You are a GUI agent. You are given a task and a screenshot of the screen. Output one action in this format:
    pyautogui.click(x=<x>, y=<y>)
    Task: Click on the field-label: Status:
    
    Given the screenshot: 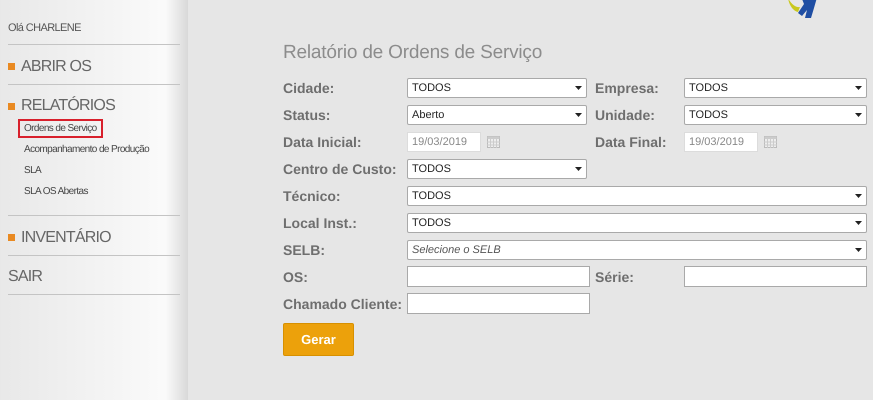 What is the action you would take?
    pyautogui.click(x=307, y=114)
    